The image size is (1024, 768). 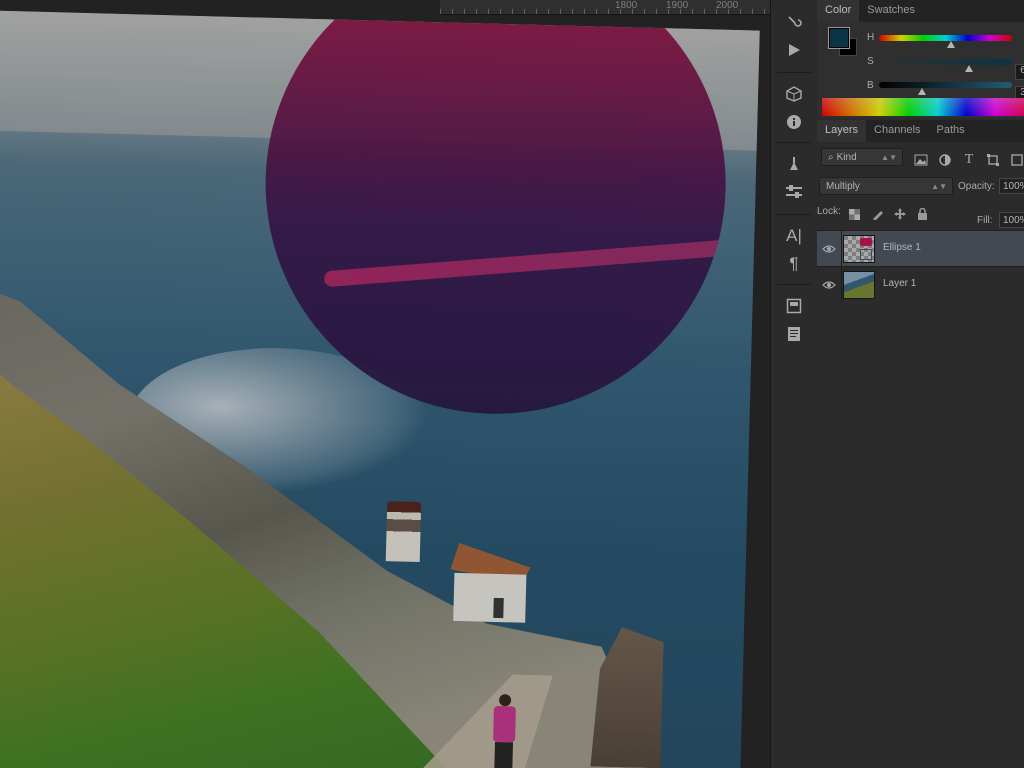 I want to click on layer-comps-icon, so click(x=794, y=306).